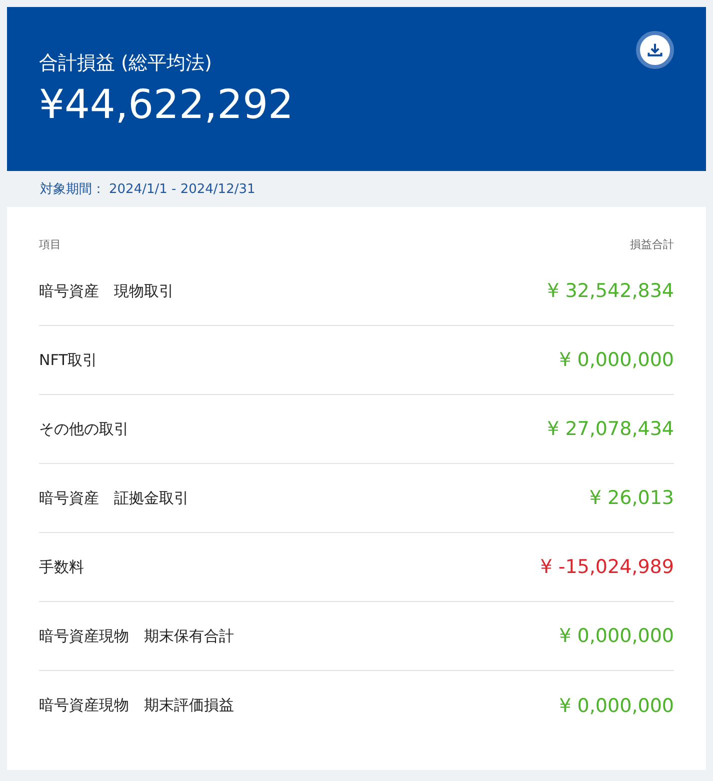 The width and height of the screenshot is (713, 781). I want to click on download-button, so click(655, 50).